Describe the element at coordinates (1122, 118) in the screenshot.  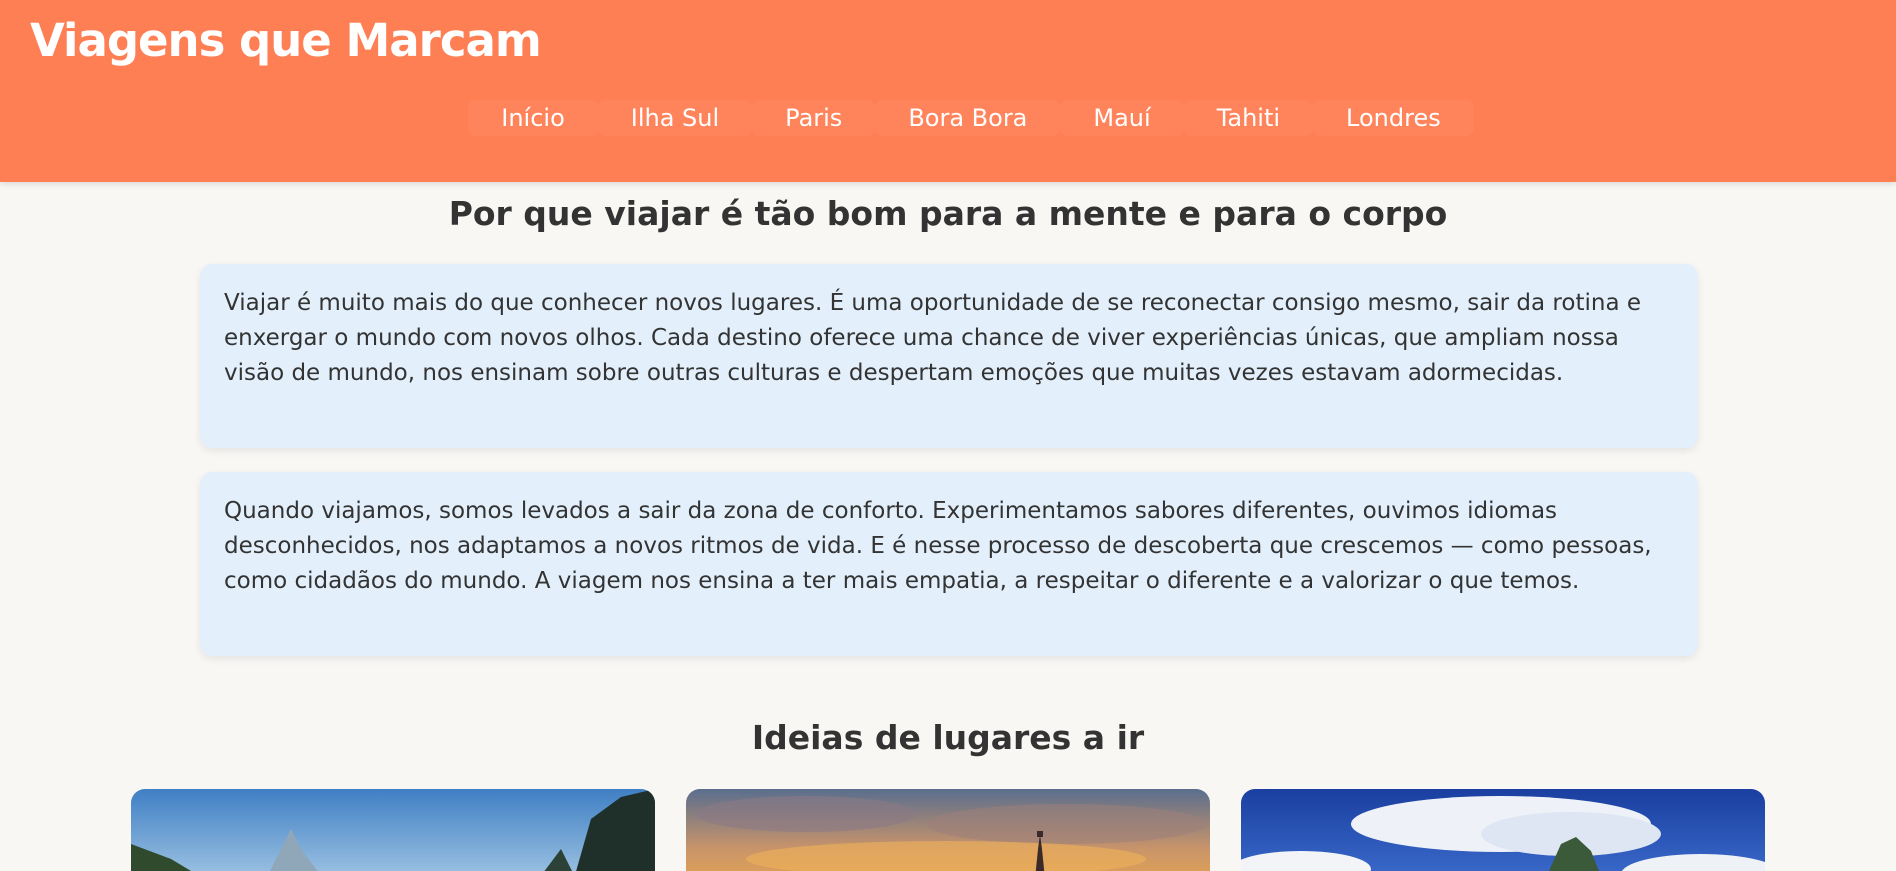
I see `nav-link-maui: Mauí` at that location.